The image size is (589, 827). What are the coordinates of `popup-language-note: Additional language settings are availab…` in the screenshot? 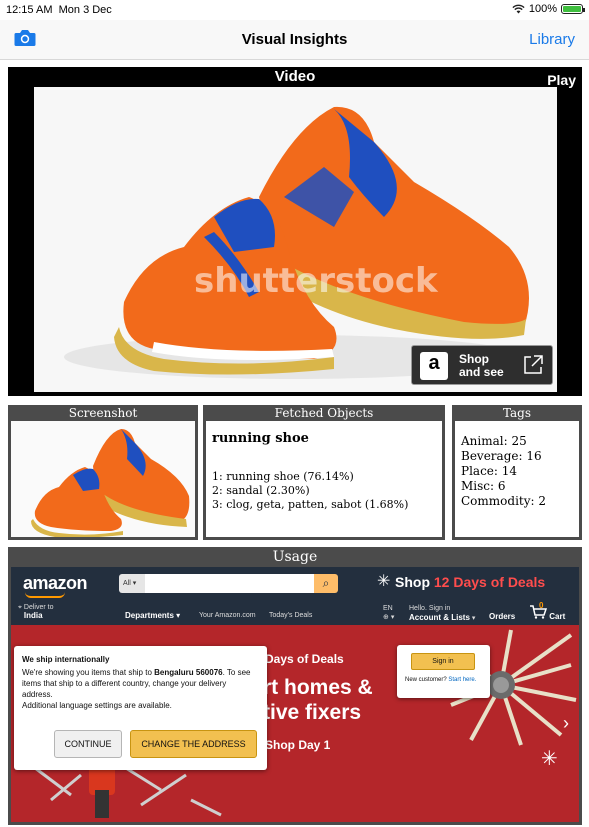 It's located at (97, 705).